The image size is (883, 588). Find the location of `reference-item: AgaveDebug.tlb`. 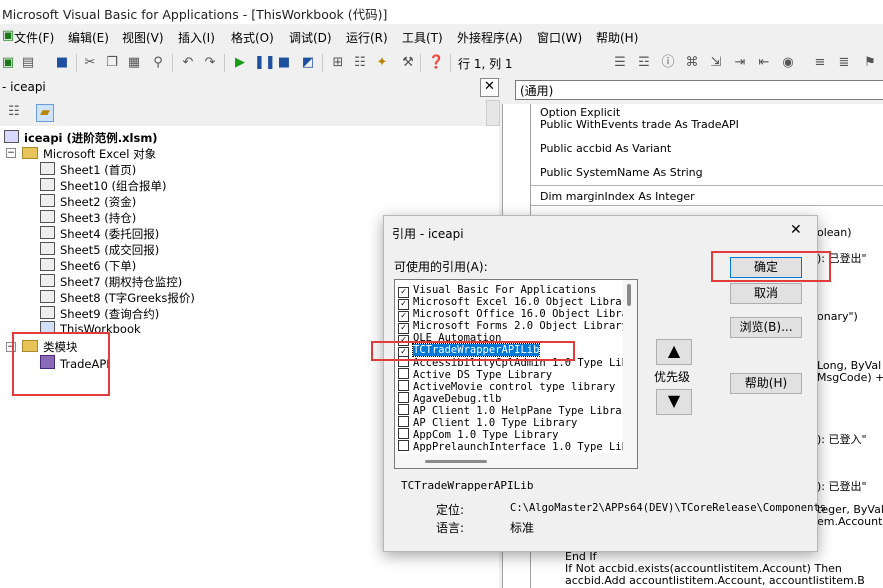

reference-item: AgaveDebug.tlb is located at coordinates (450, 398).